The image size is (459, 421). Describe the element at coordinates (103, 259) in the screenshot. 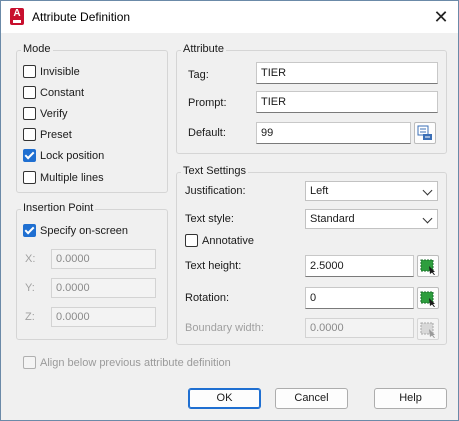

I see `x-field: 0.0000` at that location.